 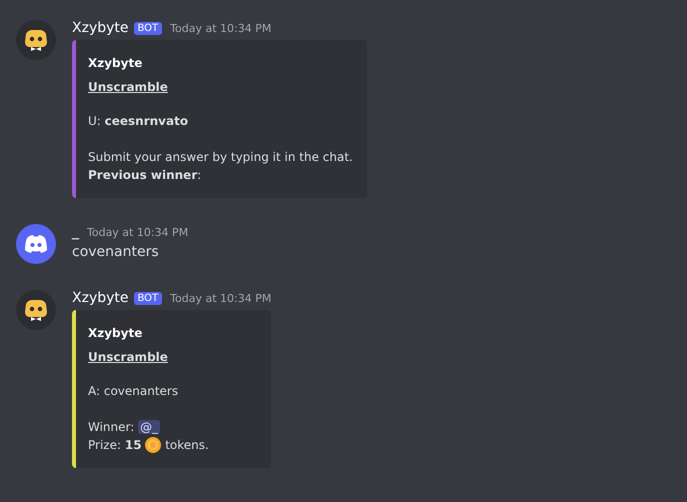 I want to click on message-text: covenanters, so click(x=116, y=252).